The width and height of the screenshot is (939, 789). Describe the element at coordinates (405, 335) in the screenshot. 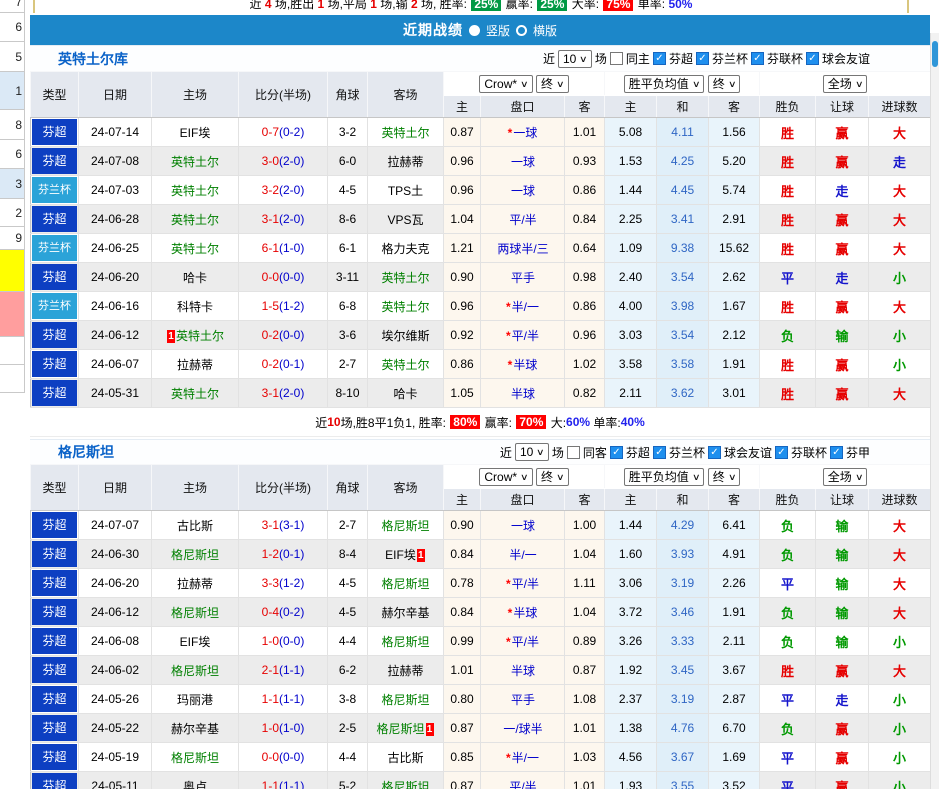

I see `away-team-cell: 埃尔维斯` at that location.